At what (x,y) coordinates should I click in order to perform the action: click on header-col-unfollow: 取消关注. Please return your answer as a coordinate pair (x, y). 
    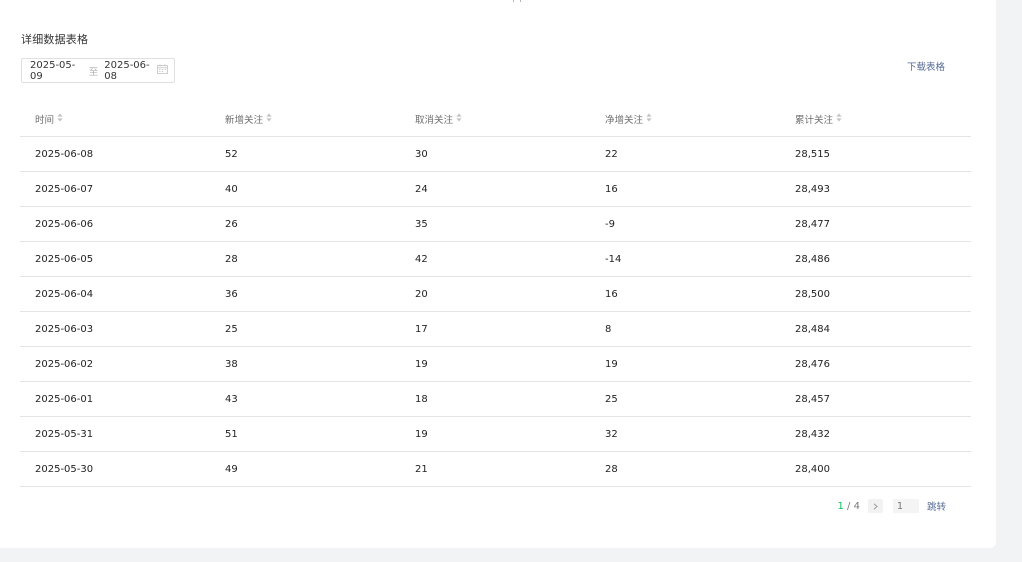
    Looking at the image, I should click on (510, 119).